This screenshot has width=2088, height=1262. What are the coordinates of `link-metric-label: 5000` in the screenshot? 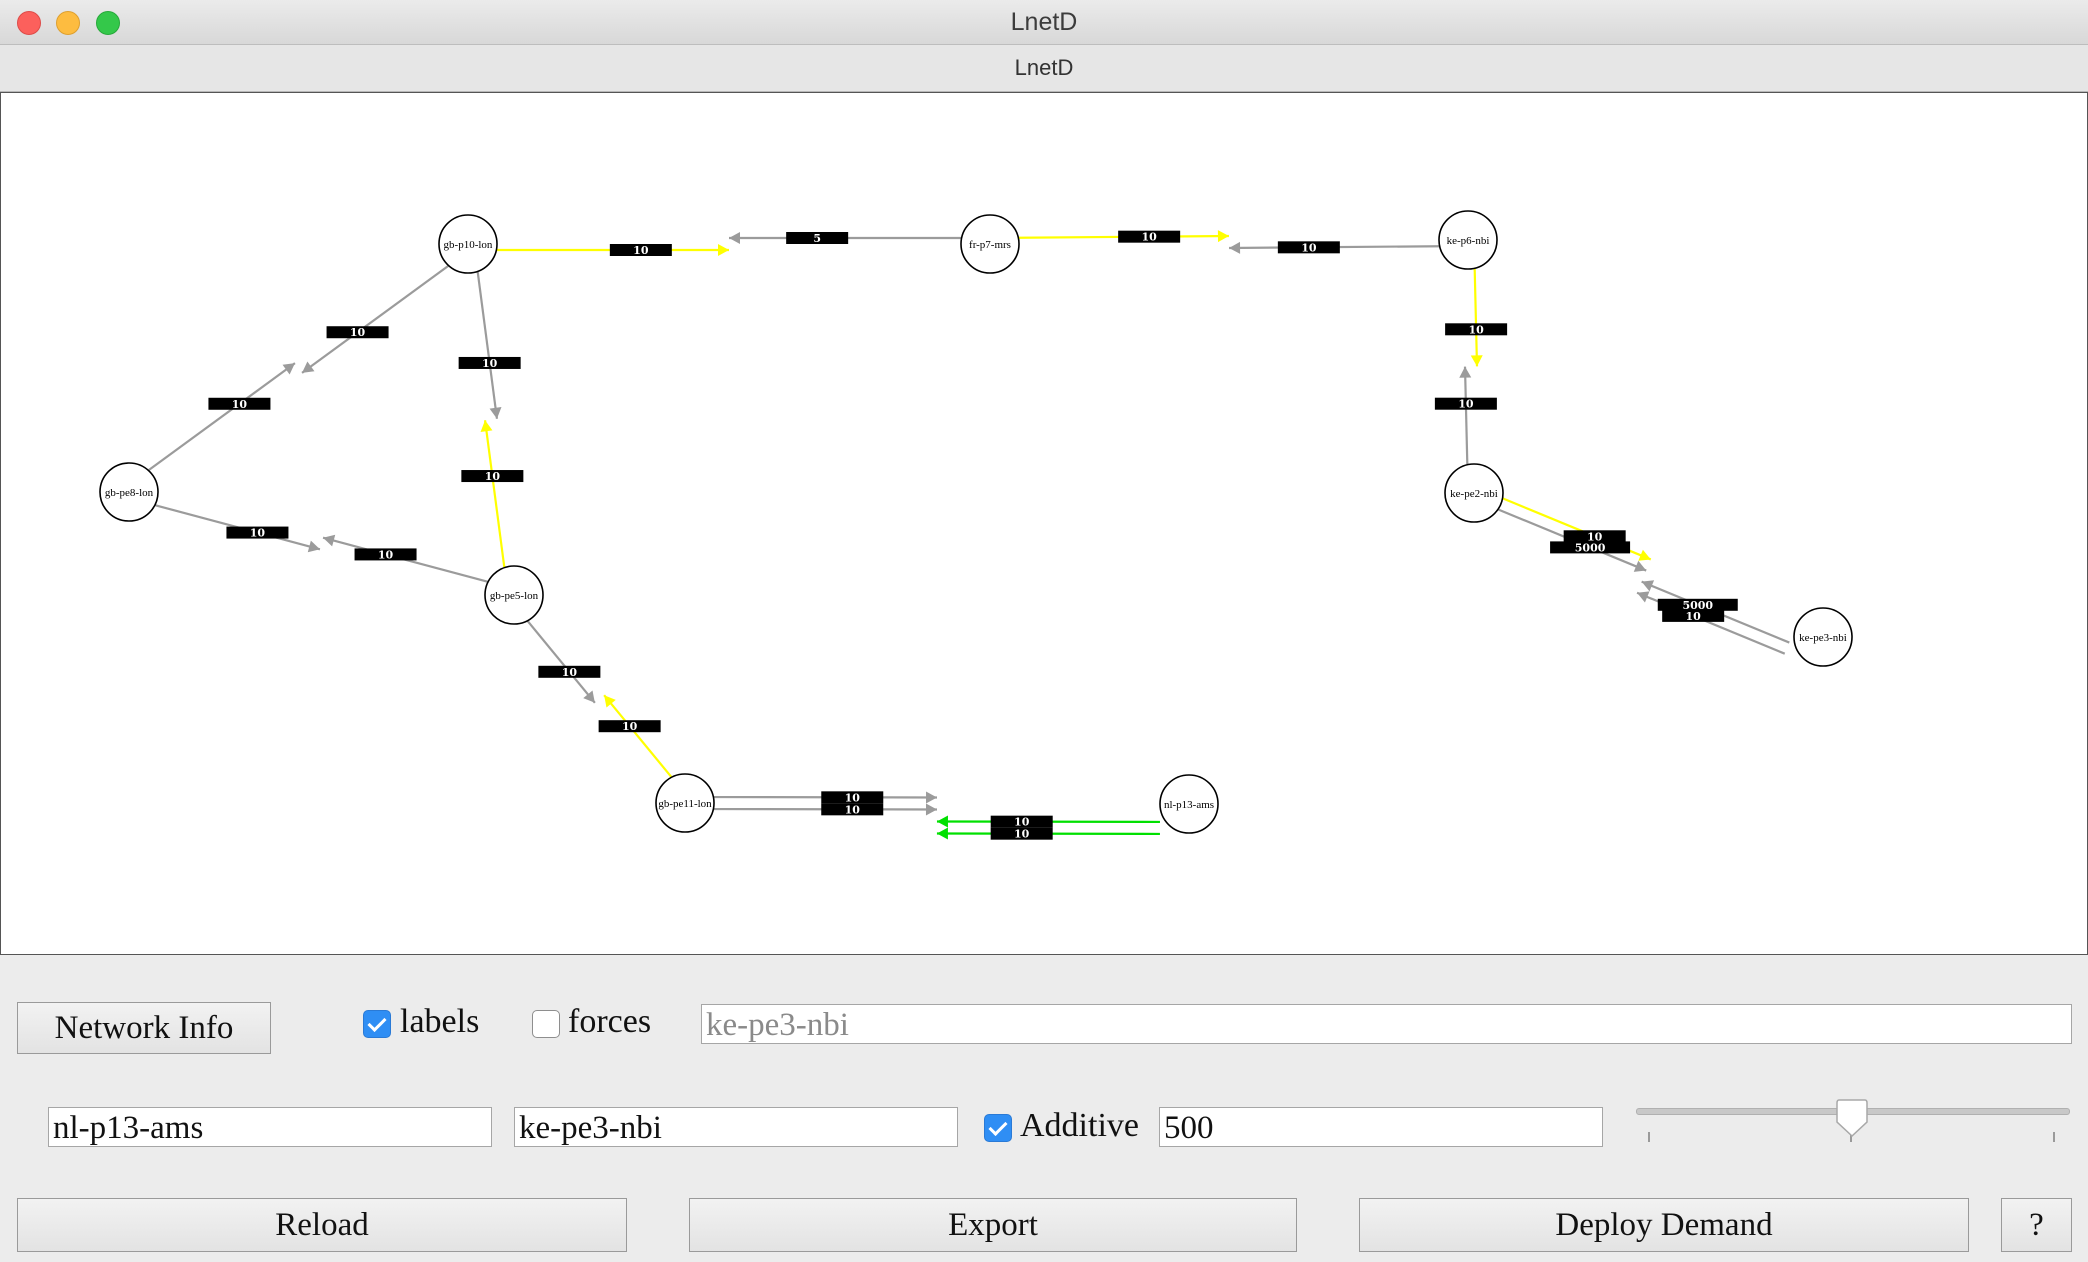 It's located at (1590, 547).